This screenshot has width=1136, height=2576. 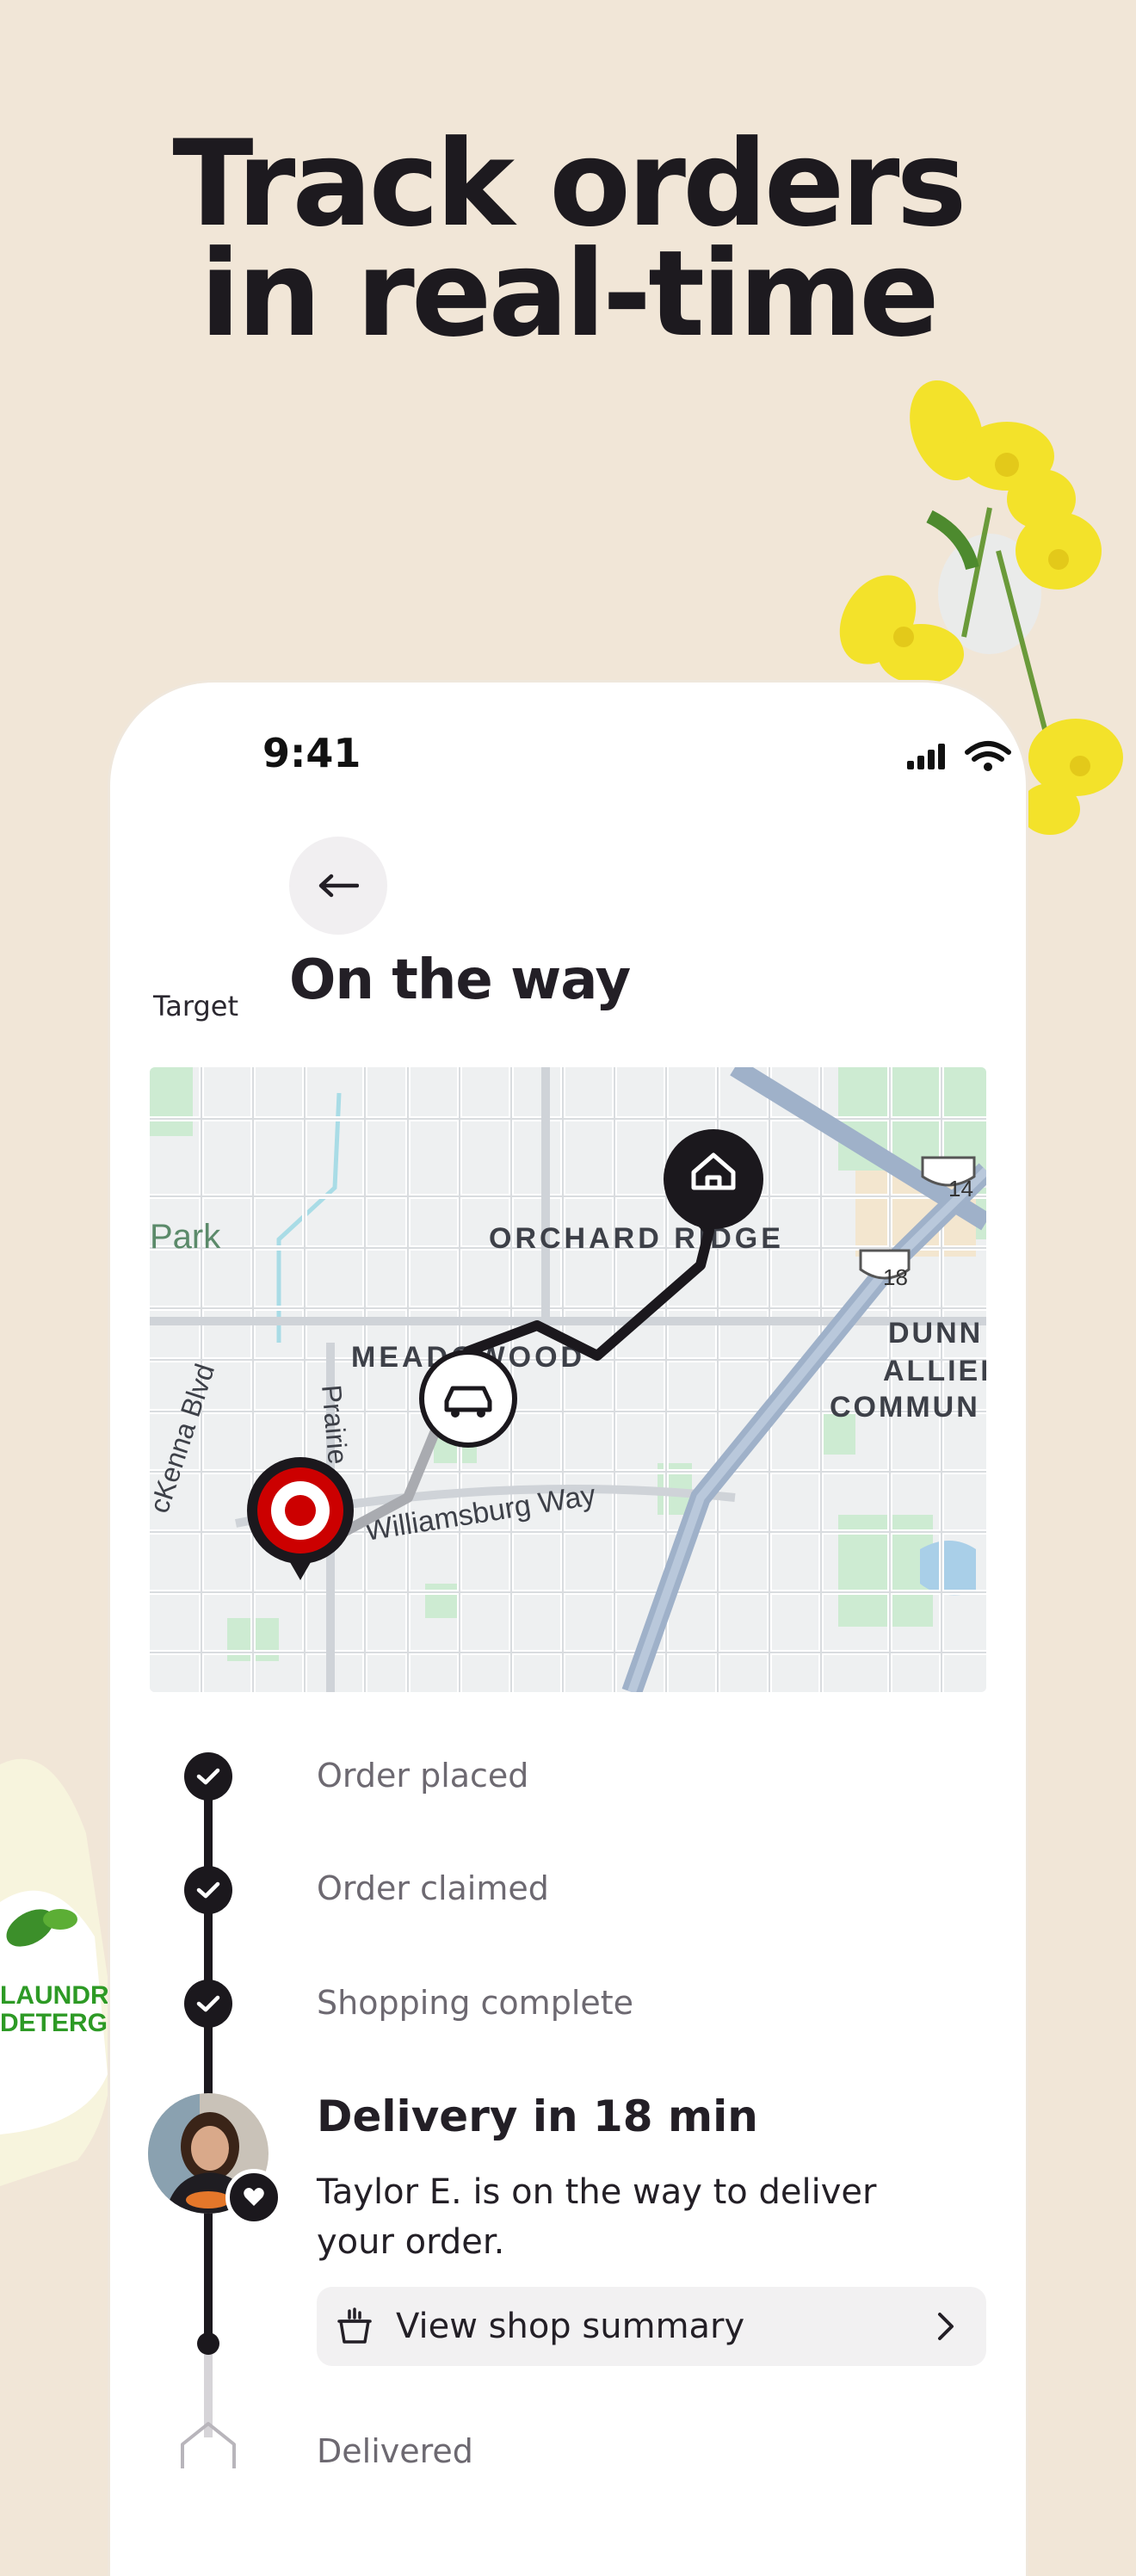 What do you see at coordinates (926, 756) in the screenshot?
I see `signal-icon` at bounding box center [926, 756].